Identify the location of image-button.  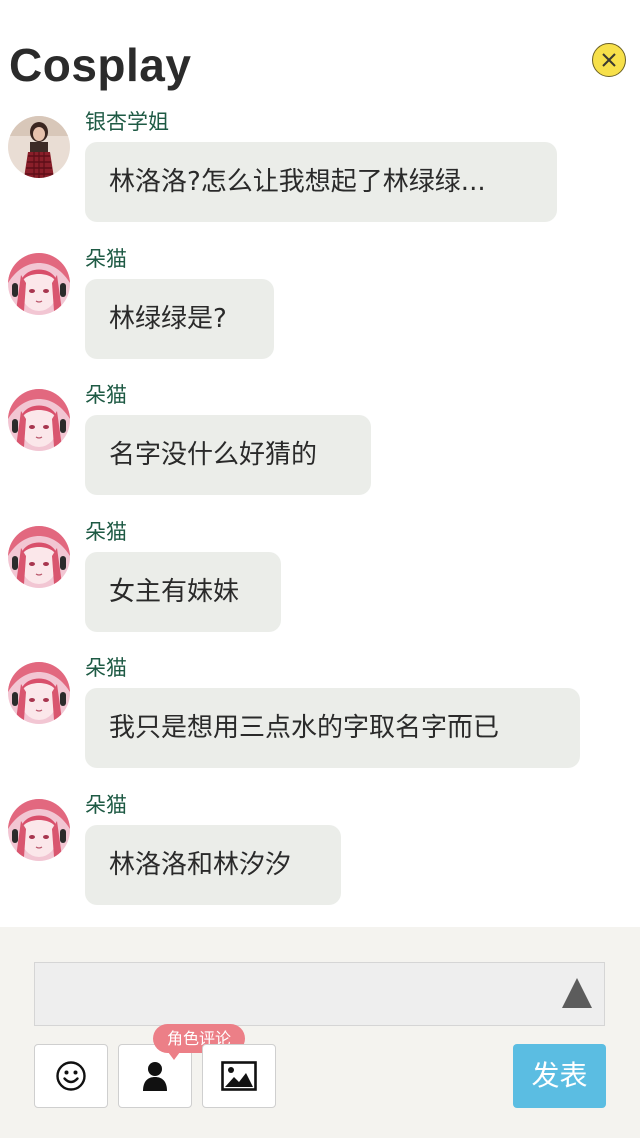
(239, 1076).